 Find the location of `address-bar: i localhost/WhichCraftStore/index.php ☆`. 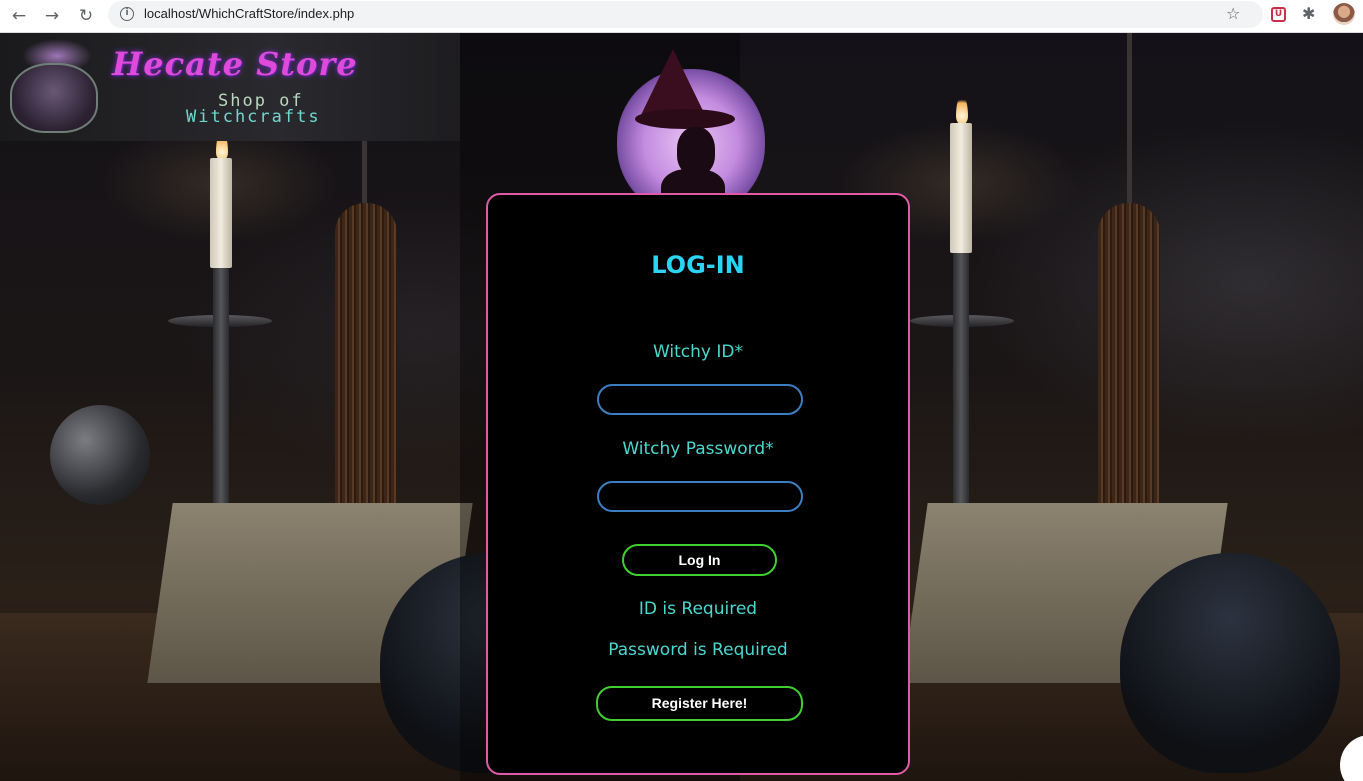

address-bar: i localhost/WhichCraftStore/index.php ☆ is located at coordinates (685, 14).